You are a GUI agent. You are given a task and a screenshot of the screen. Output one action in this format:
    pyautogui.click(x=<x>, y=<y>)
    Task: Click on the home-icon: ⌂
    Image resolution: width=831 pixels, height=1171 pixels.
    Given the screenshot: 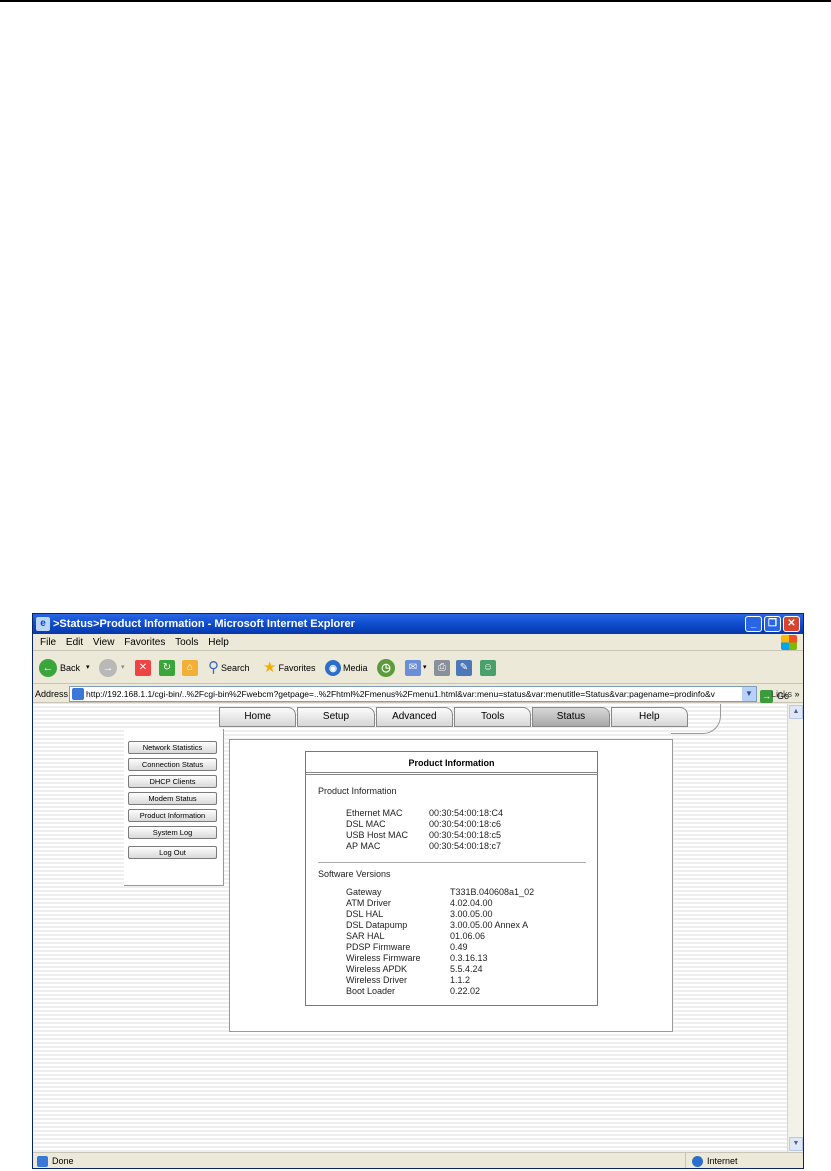 What is the action you would take?
    pyautogui.click(x=190, y=668)
    